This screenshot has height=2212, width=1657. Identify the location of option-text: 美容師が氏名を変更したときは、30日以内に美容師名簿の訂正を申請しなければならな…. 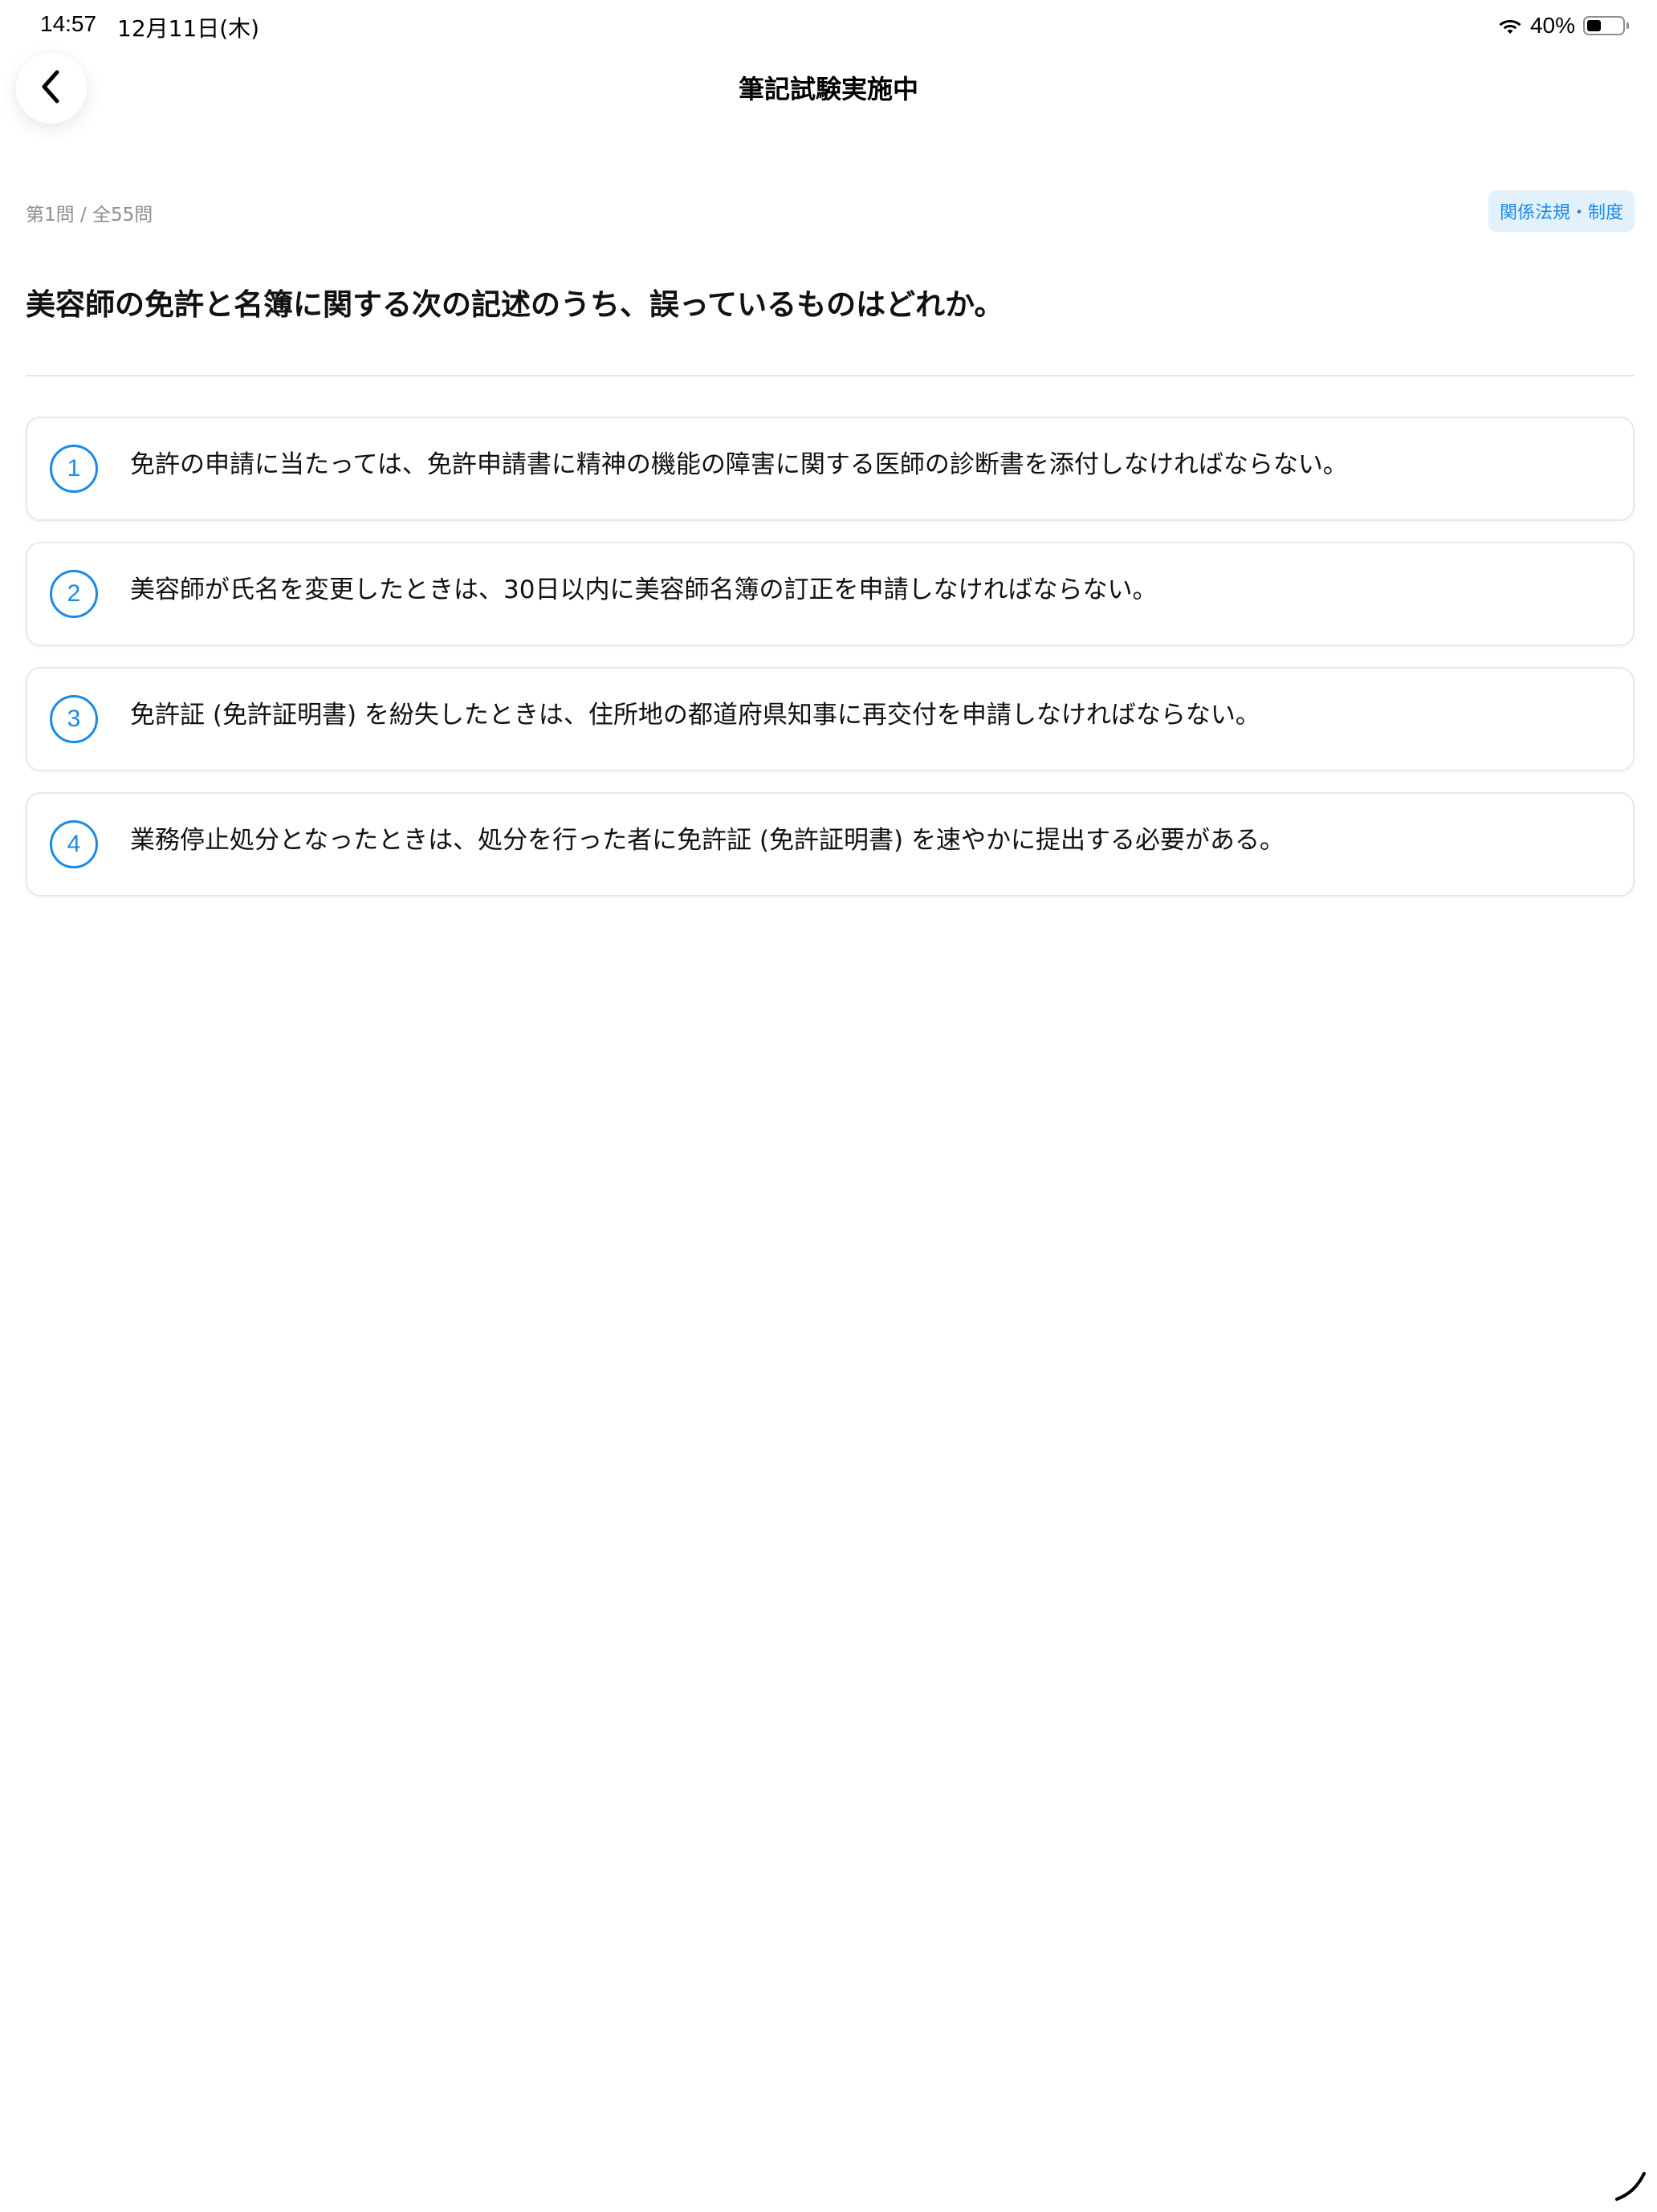
(644, 589).